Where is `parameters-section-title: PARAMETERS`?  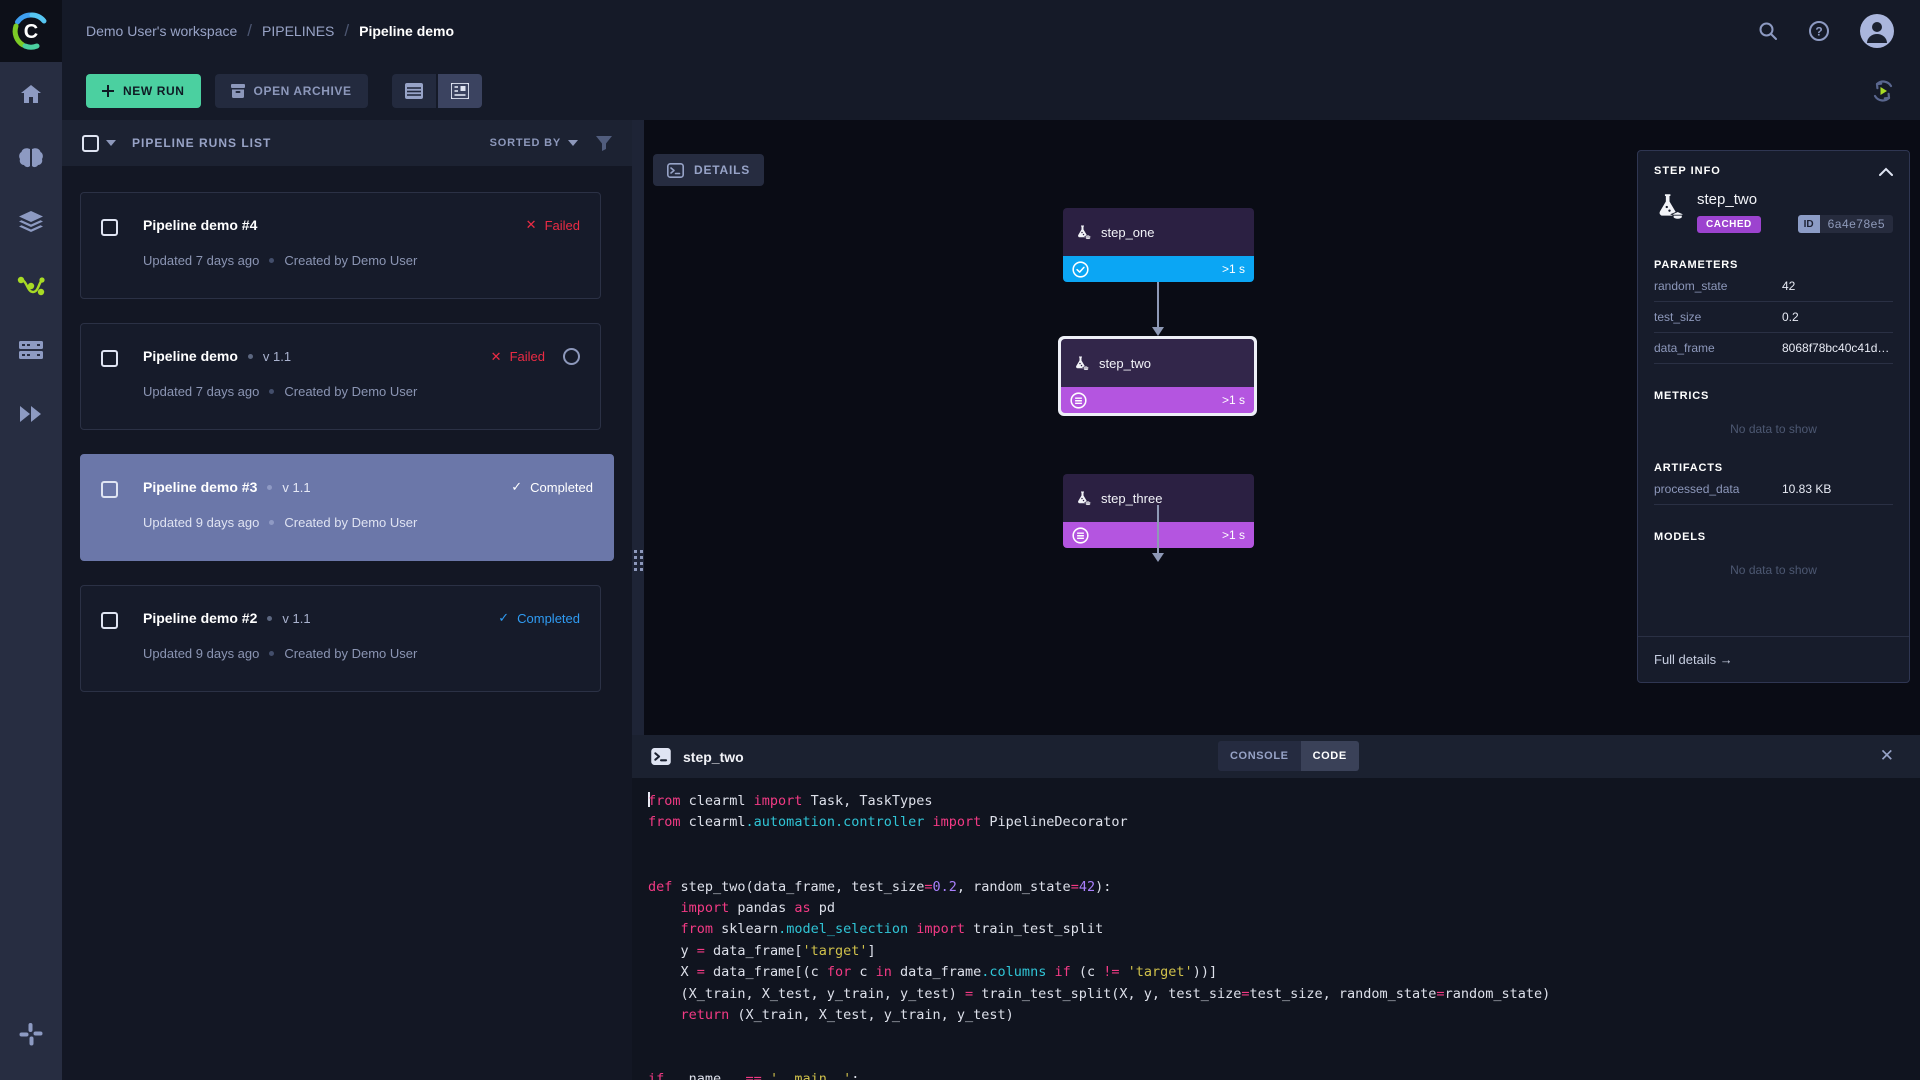
parameters-section-title: PARAMETERS is located at coordinates (1696, 265).